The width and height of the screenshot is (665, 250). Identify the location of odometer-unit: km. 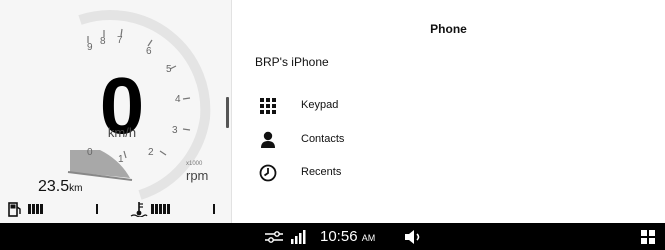
(76, 188).